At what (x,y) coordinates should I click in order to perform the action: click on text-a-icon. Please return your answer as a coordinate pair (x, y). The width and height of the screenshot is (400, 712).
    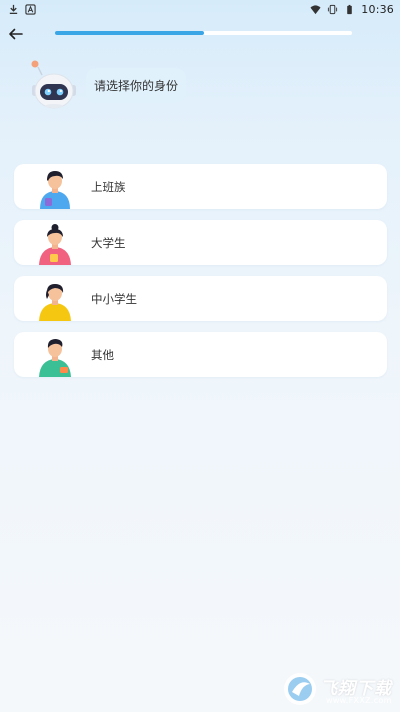
    Looking at the image, I should click on (30, 9).